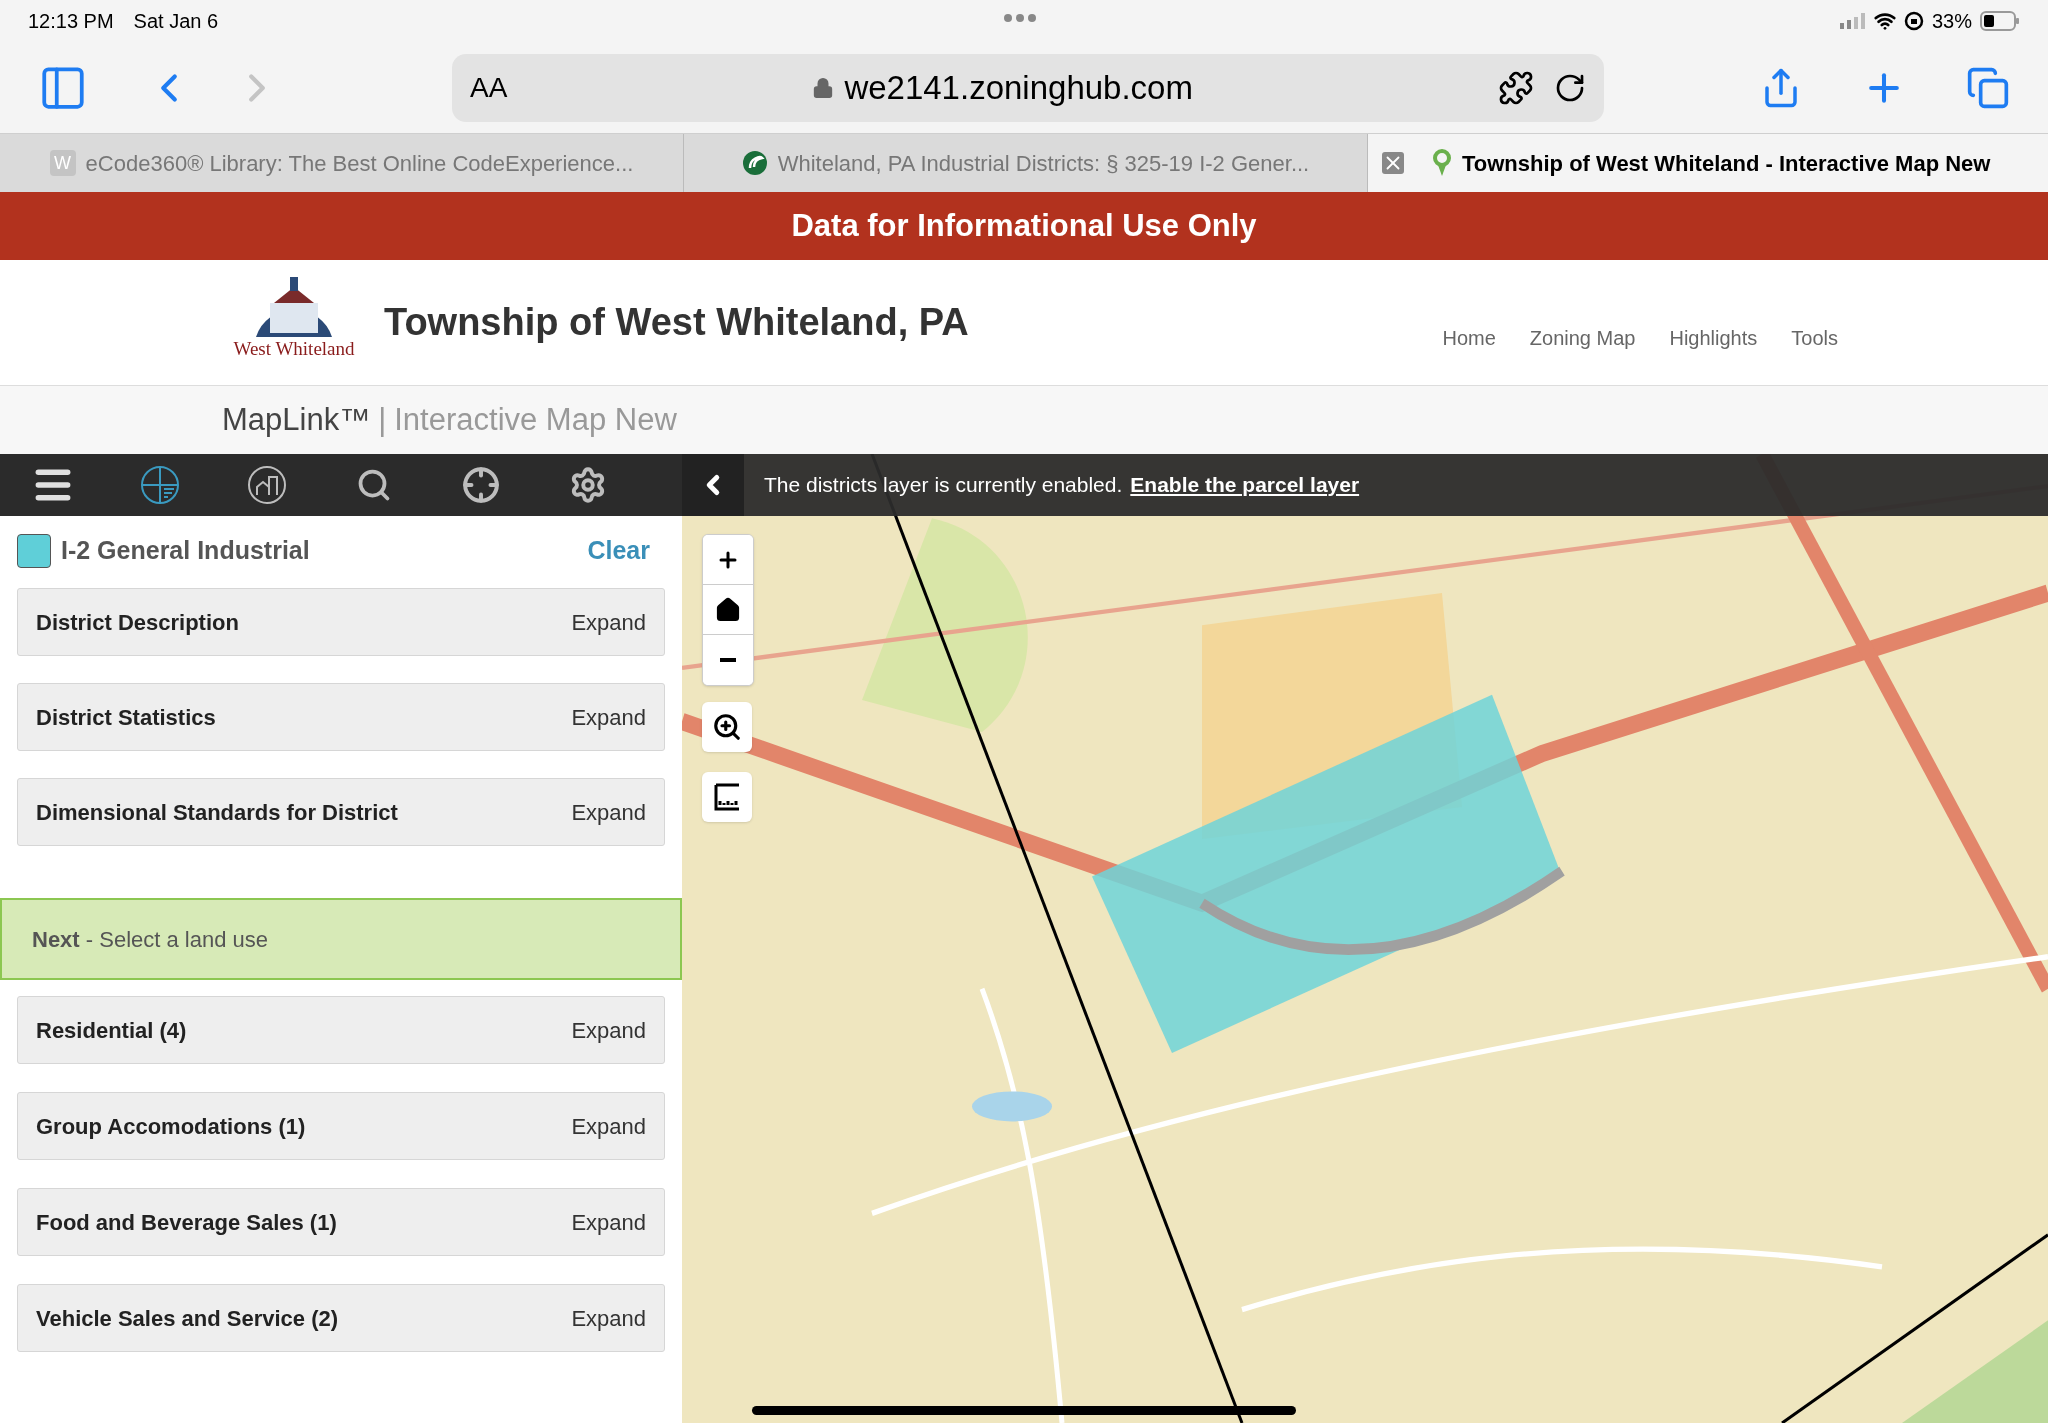  I want to click on nav-link: Zoning Map, so click(1582, 337).